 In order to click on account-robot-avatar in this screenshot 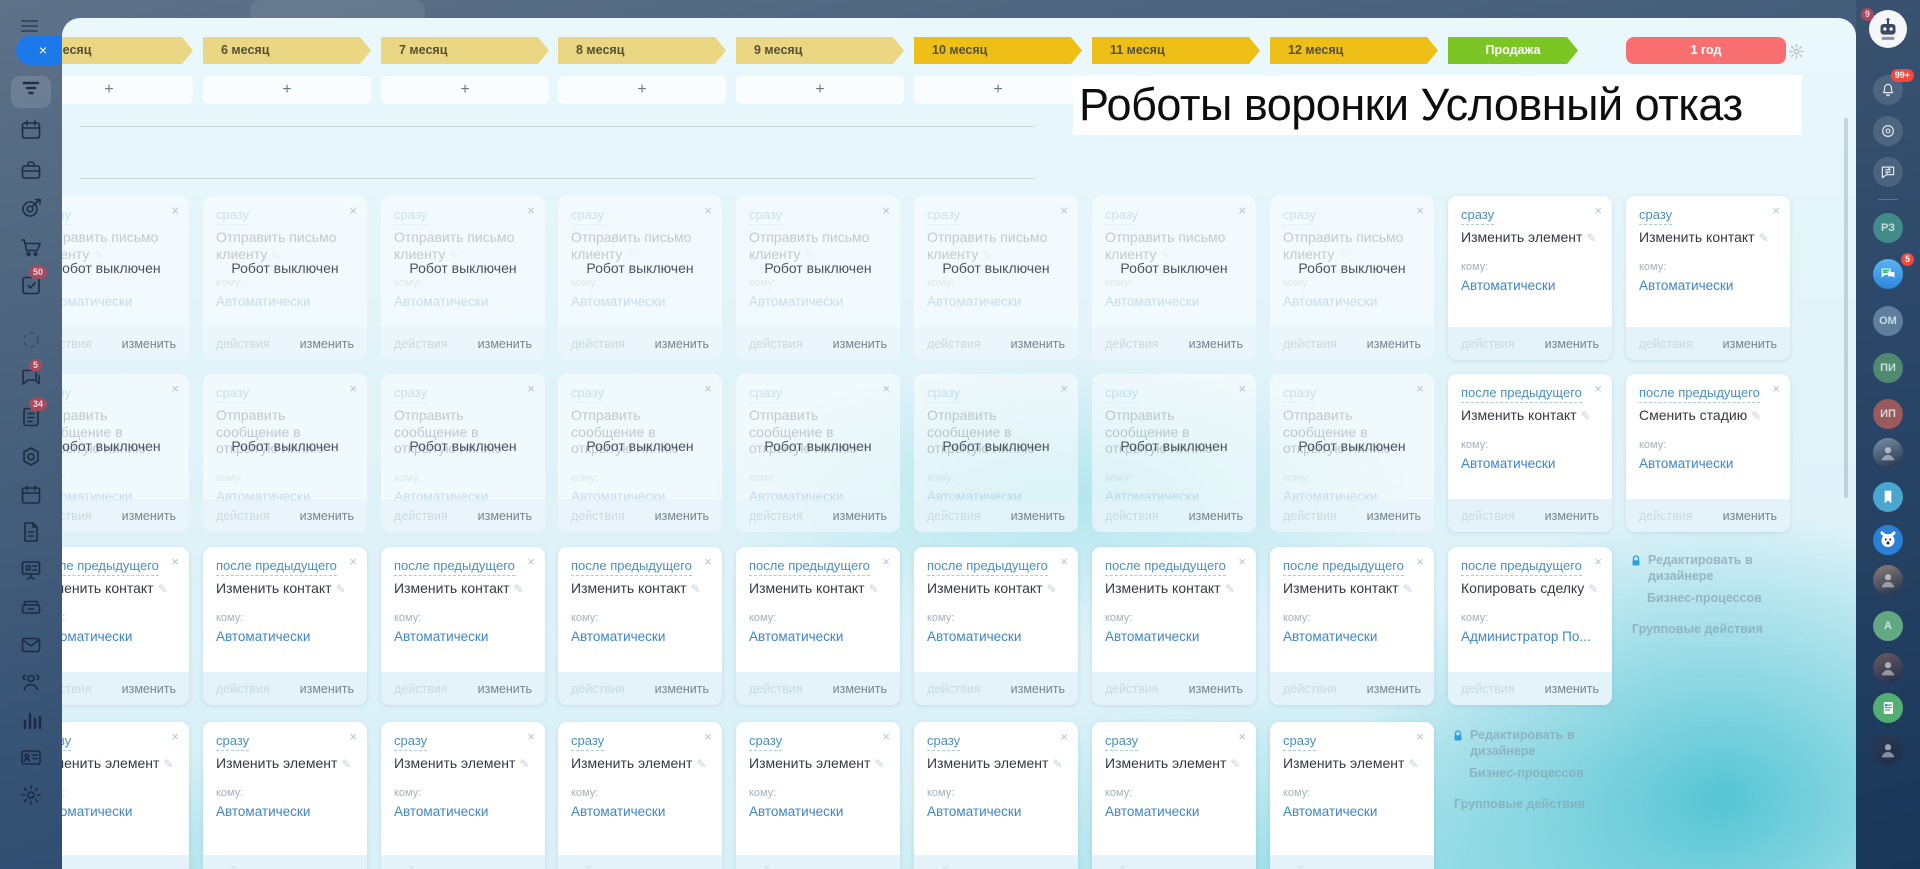, I will do `click(1888, 29)`.